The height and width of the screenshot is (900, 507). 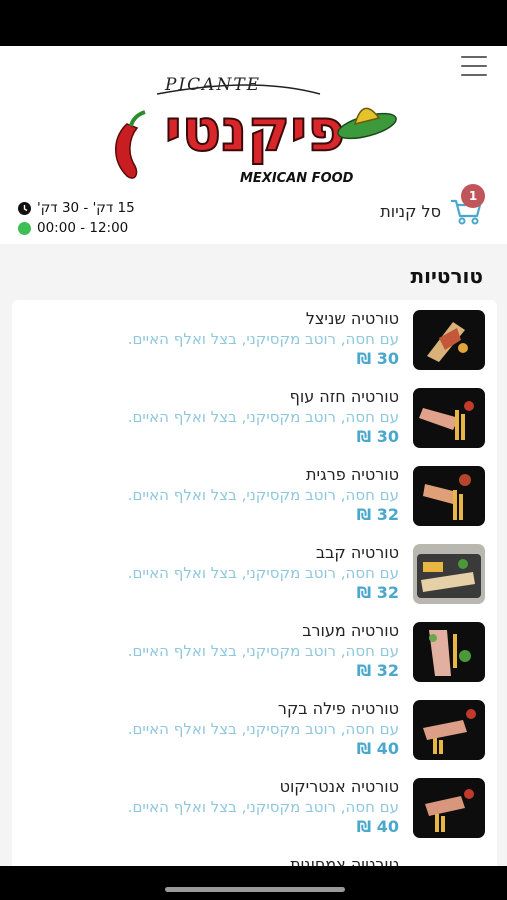 What do you see at coordinates (357, 552) in the screenshot?
I see `item-name: טורטיה קבב` at bounding box center [357, 552].